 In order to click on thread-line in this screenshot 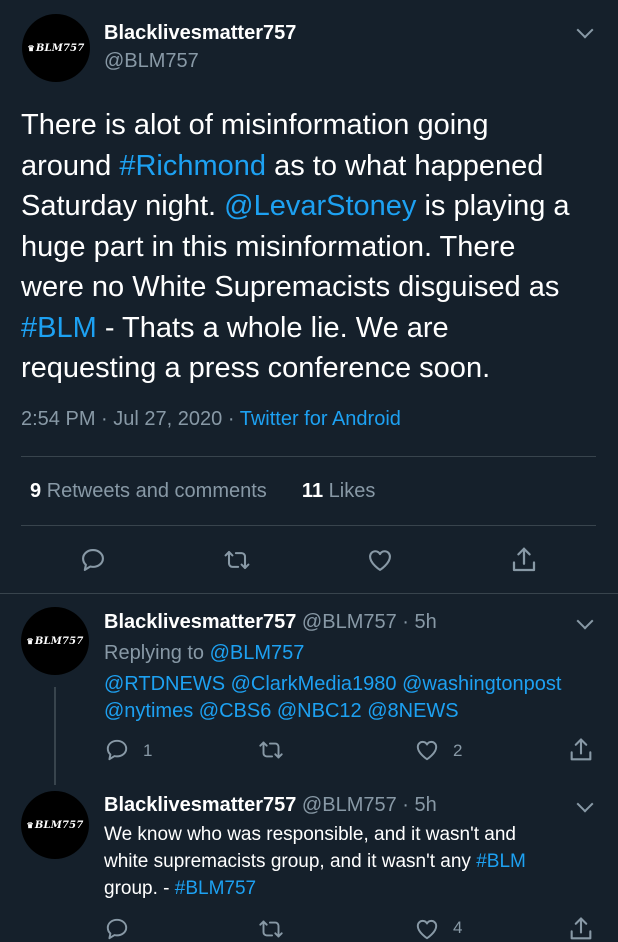, I will do `click(55, 736)`.